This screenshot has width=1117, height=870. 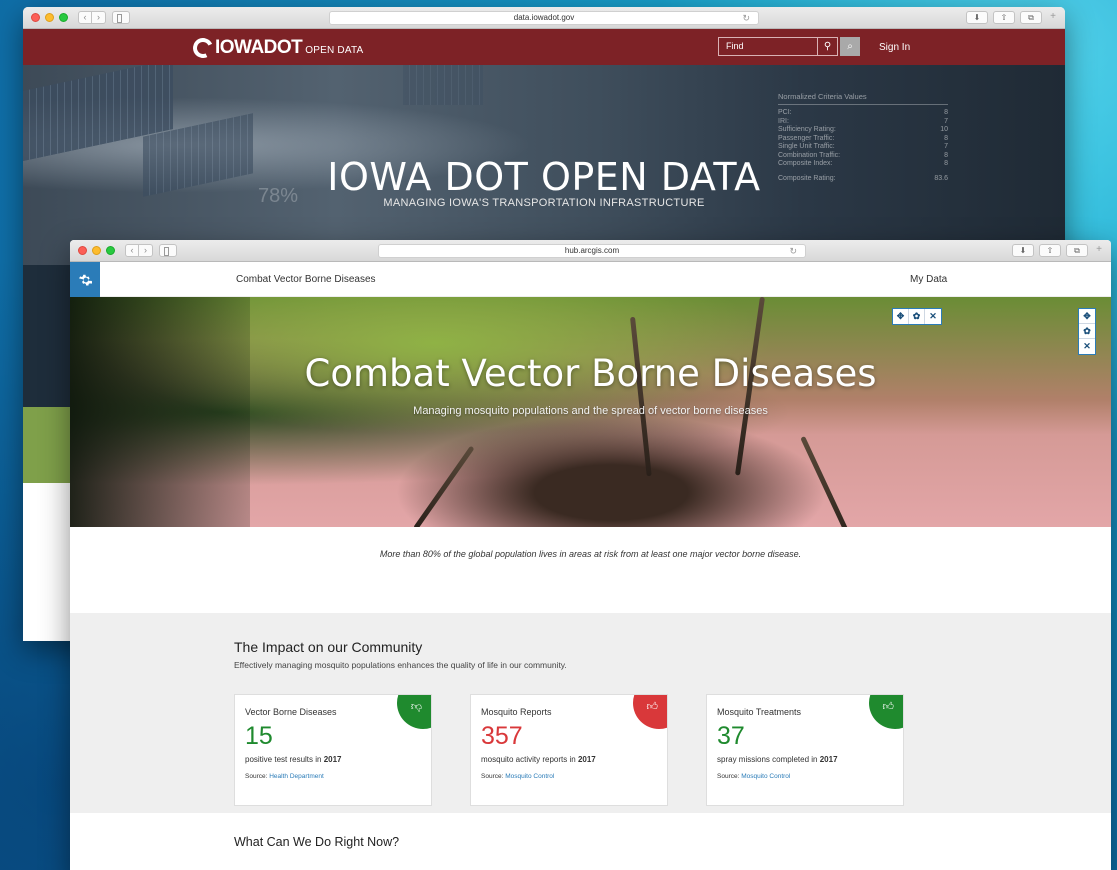 What do you see at coordinates (863, 178) in the screenshot?
I see `composite-rating-row: Composite Rating: 83.6` at bounding box center [863, 178].